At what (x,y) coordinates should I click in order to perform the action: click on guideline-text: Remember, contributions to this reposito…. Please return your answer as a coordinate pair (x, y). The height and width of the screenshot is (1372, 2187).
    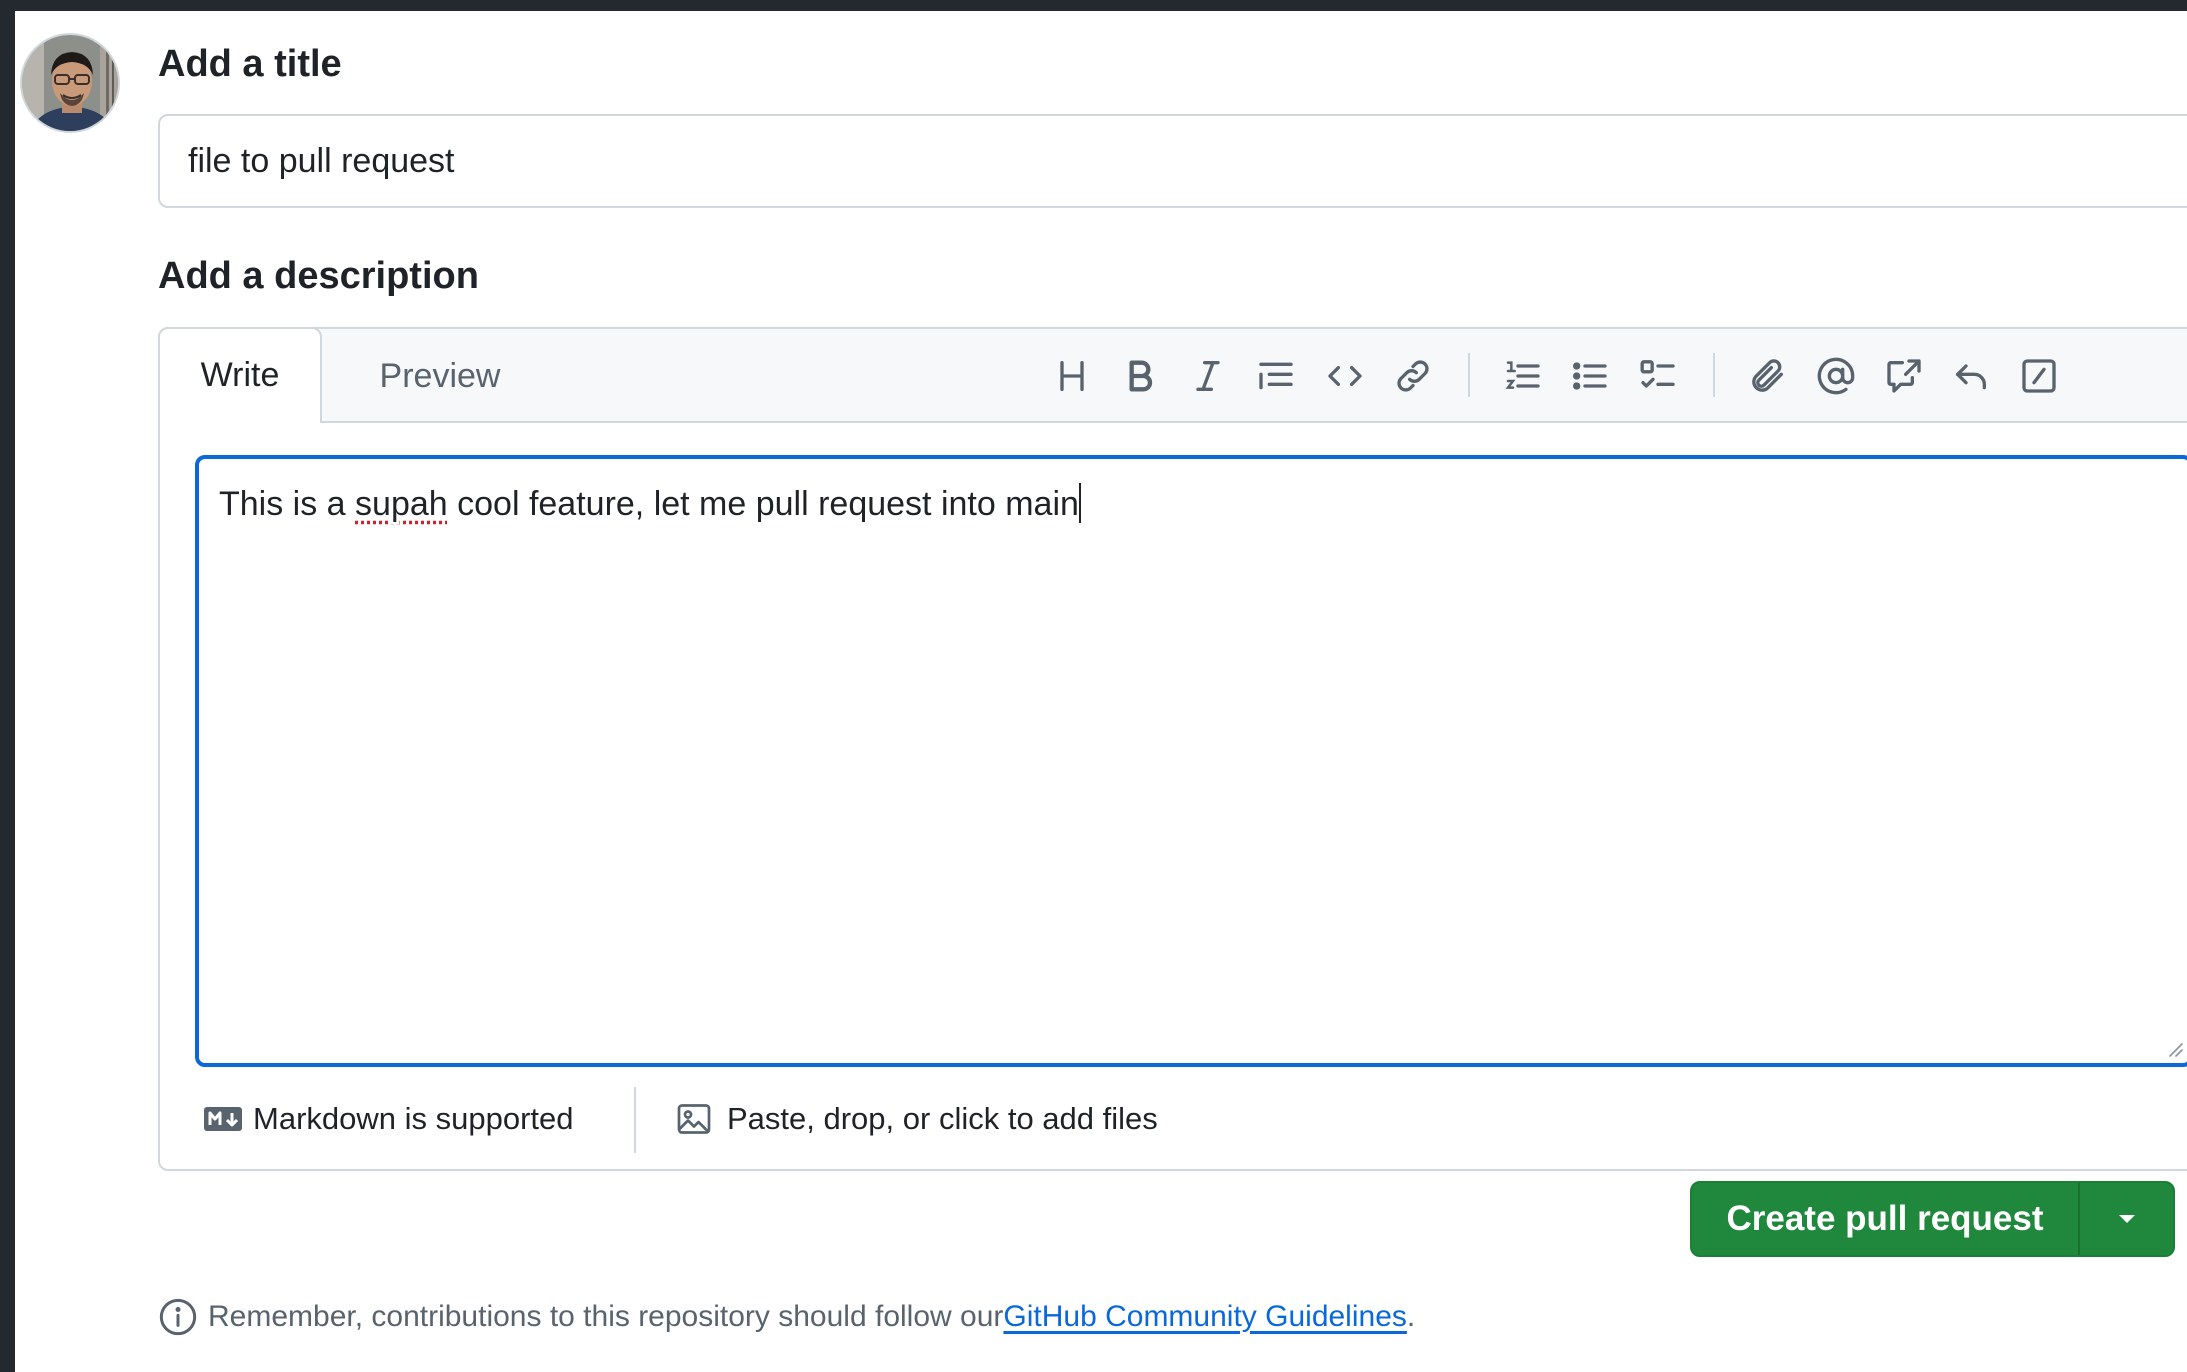
    Looking at the image, I should click on (606, 1316).